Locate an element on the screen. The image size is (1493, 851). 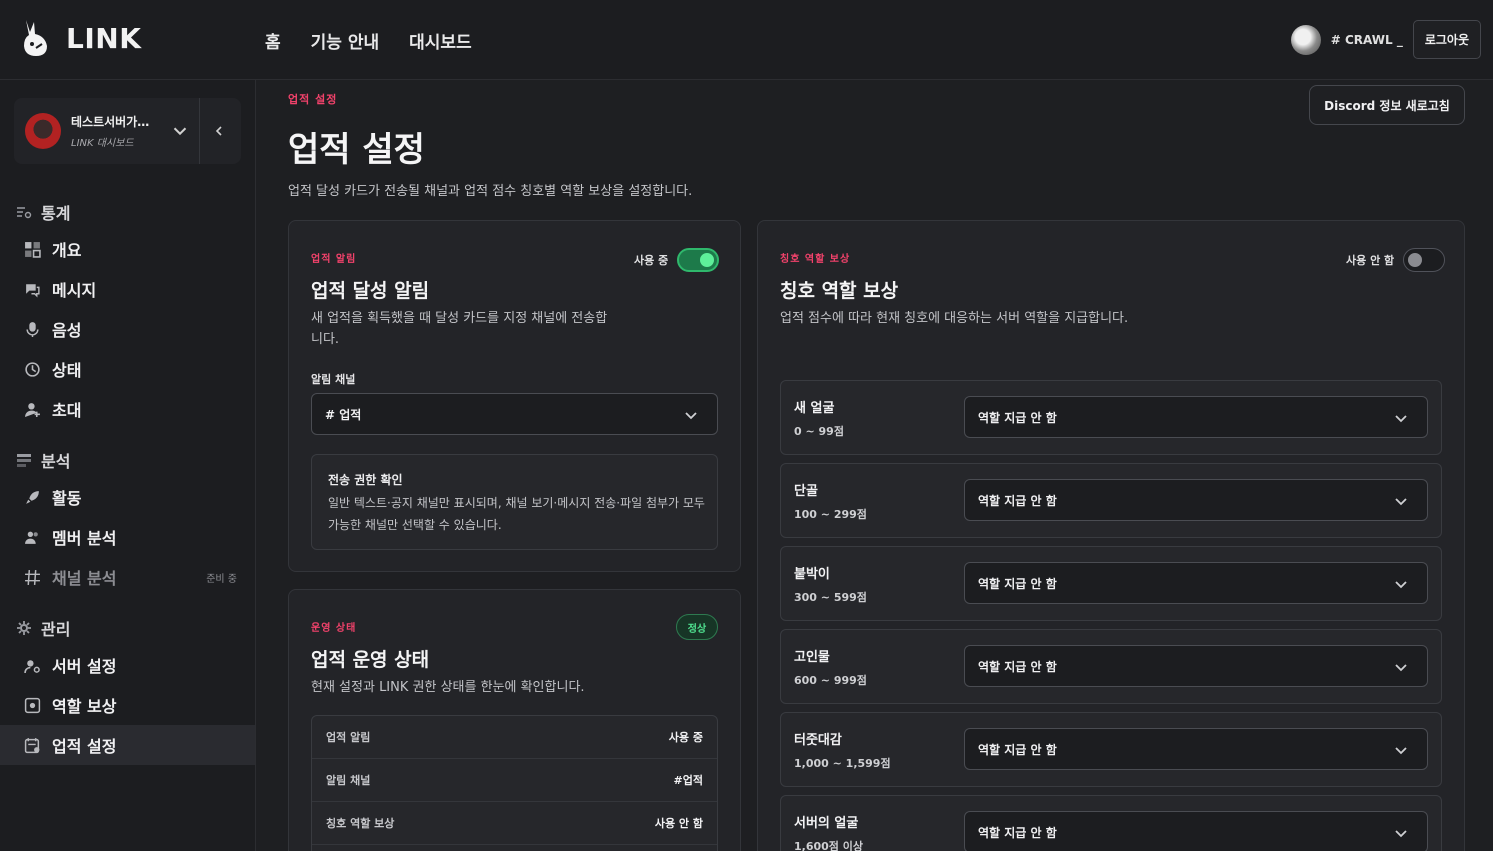
notify-toggle is located at coordinates (698, 260).